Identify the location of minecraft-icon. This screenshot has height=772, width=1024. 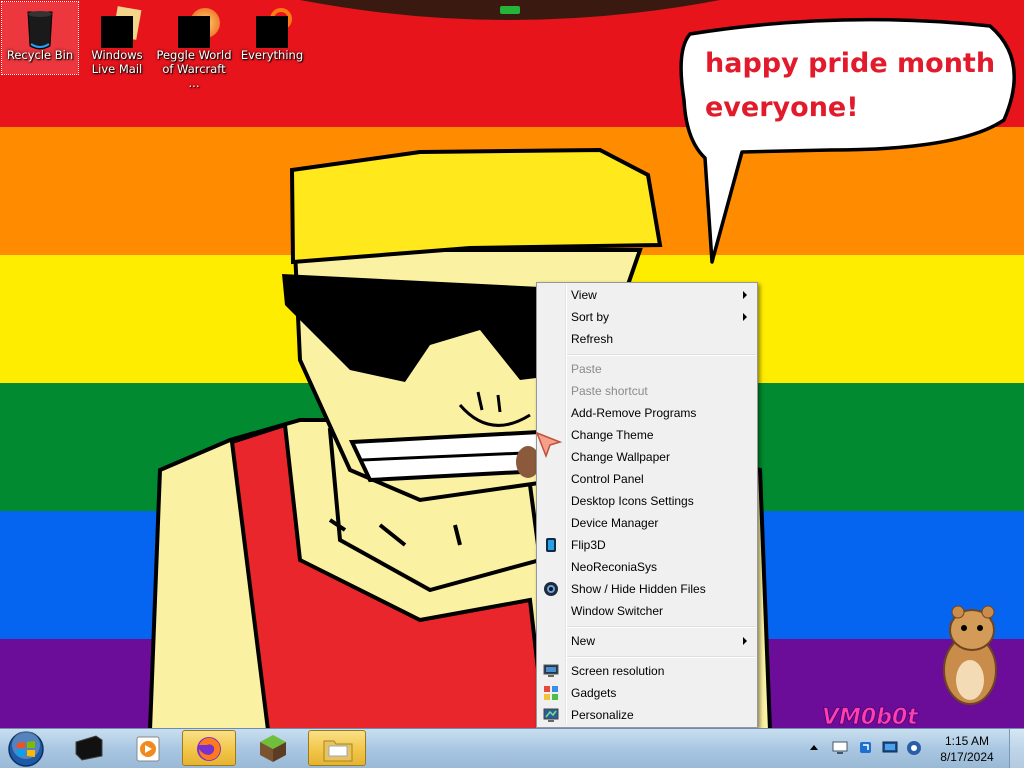
(273, 748).